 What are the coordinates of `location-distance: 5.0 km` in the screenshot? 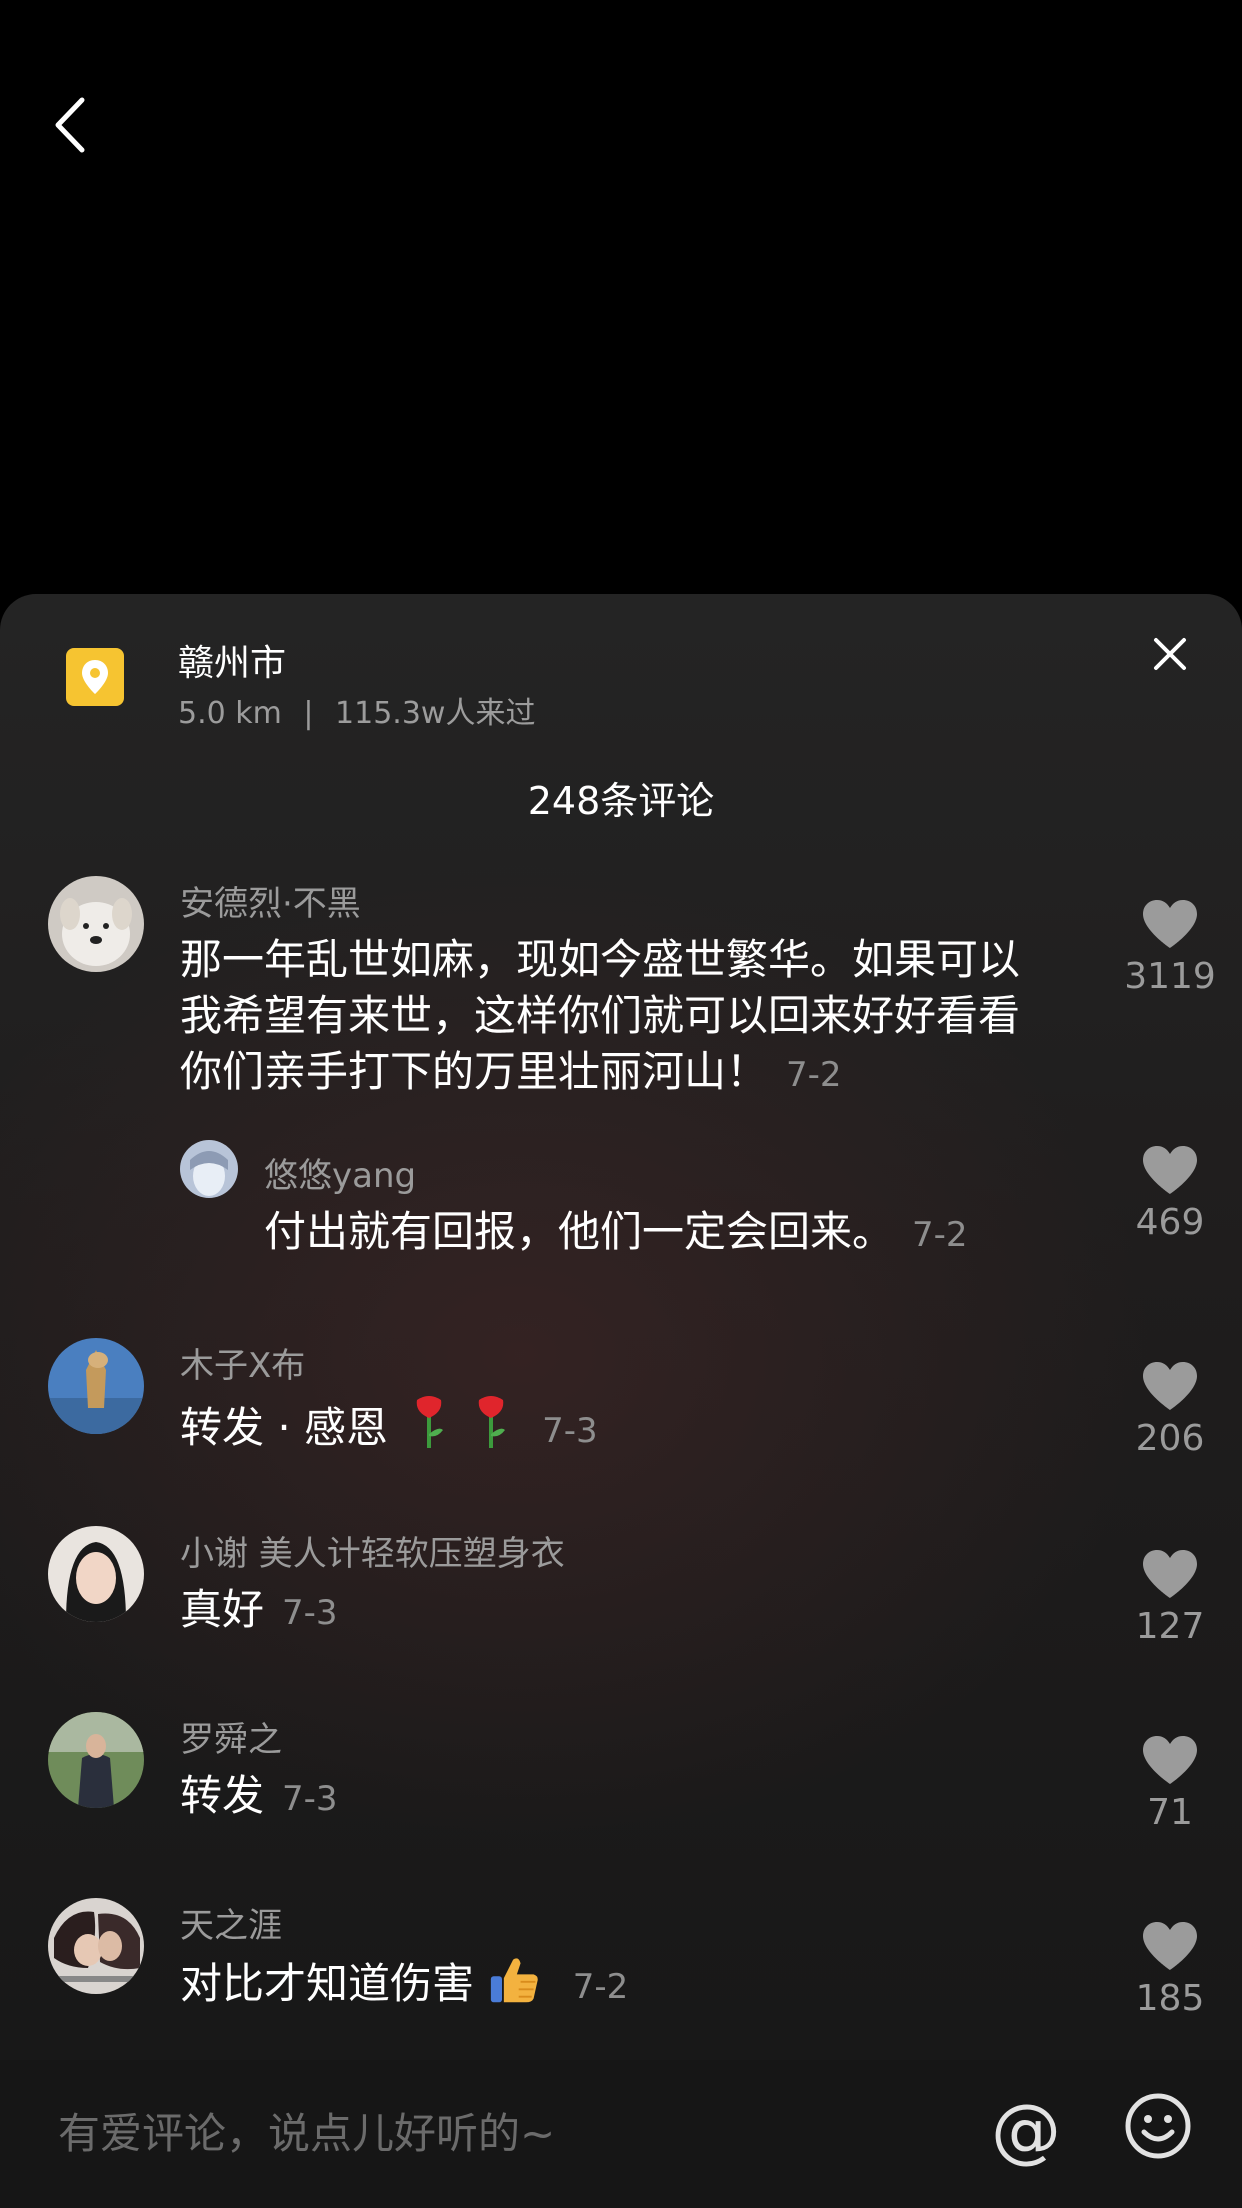 It's located at (230, 713).